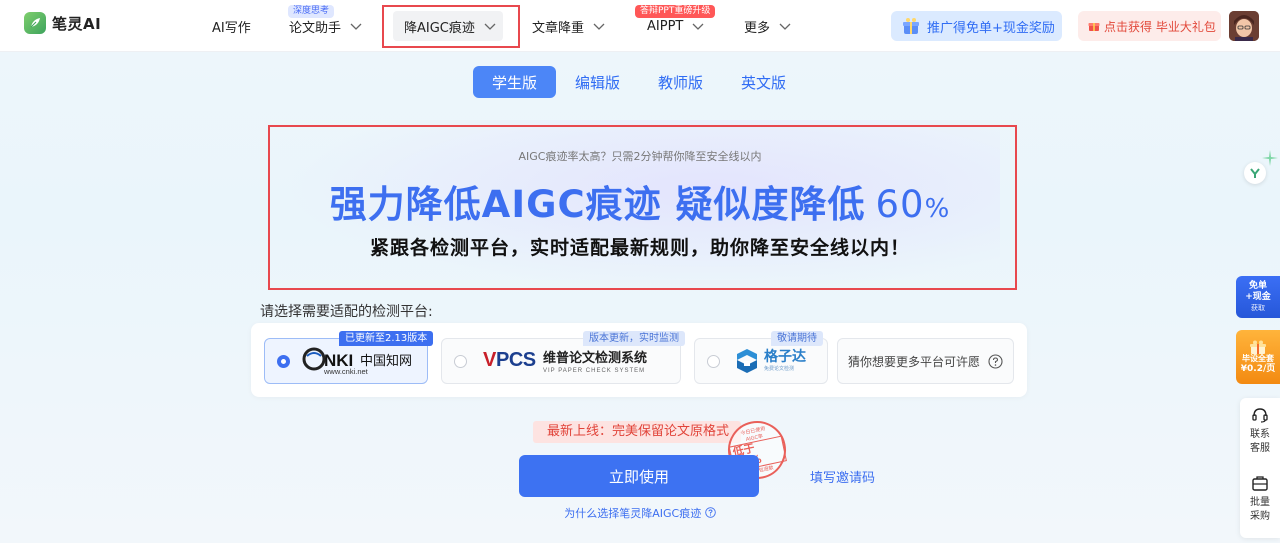 The height and width of the screenshot is (543, 1280). What do you see at coordinates (490, 360) in the screenshot?
I see `svg-text: V` at bounding box center [490, 360].